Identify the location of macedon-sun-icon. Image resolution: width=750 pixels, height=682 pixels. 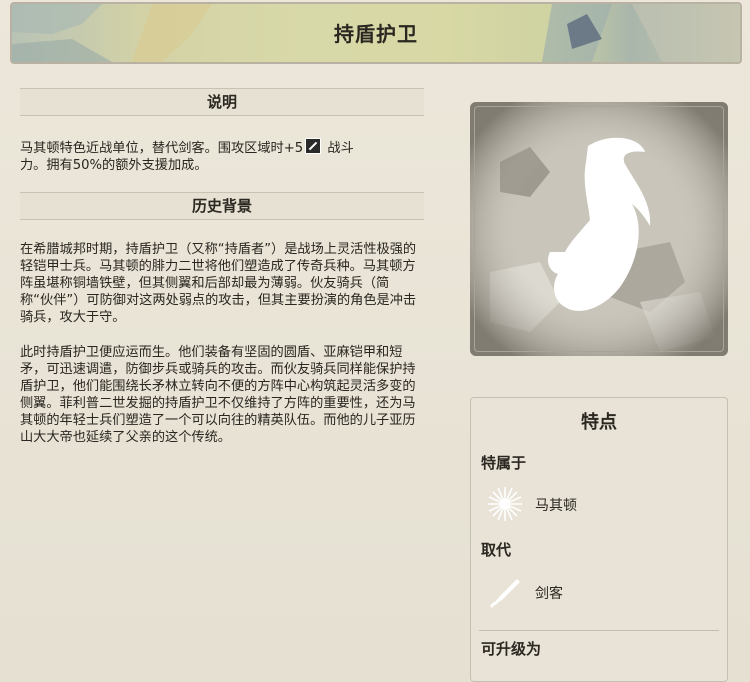
(505, 504).